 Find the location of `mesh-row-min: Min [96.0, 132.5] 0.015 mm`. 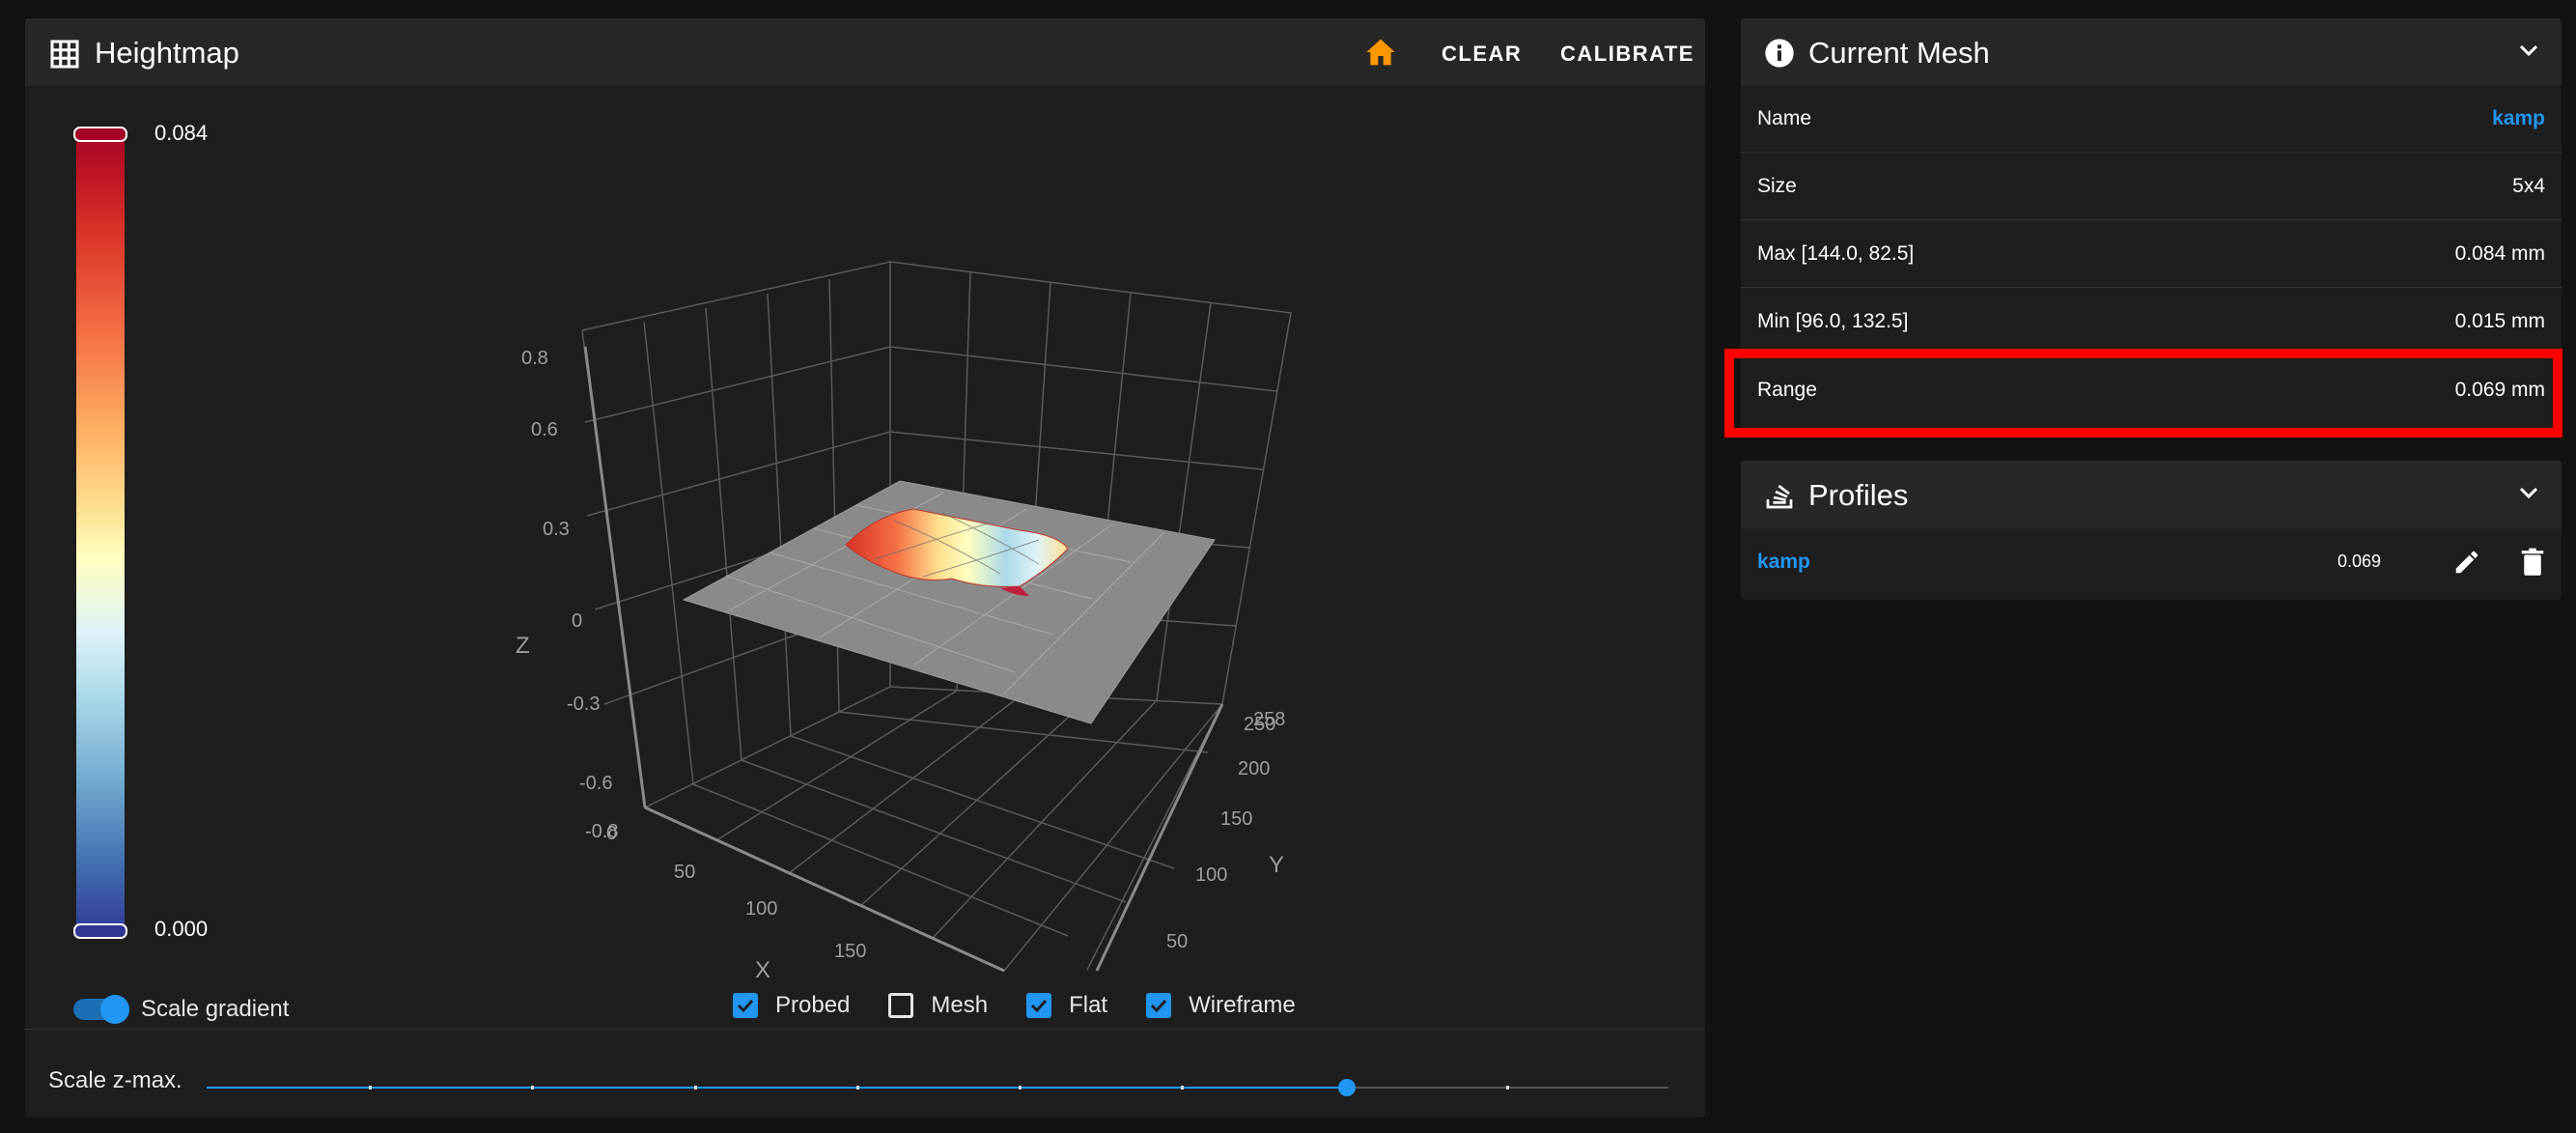

mesh-row-min: Min [96.0, 132.5] 0.015 mm is located at coordinates (2151, 322).